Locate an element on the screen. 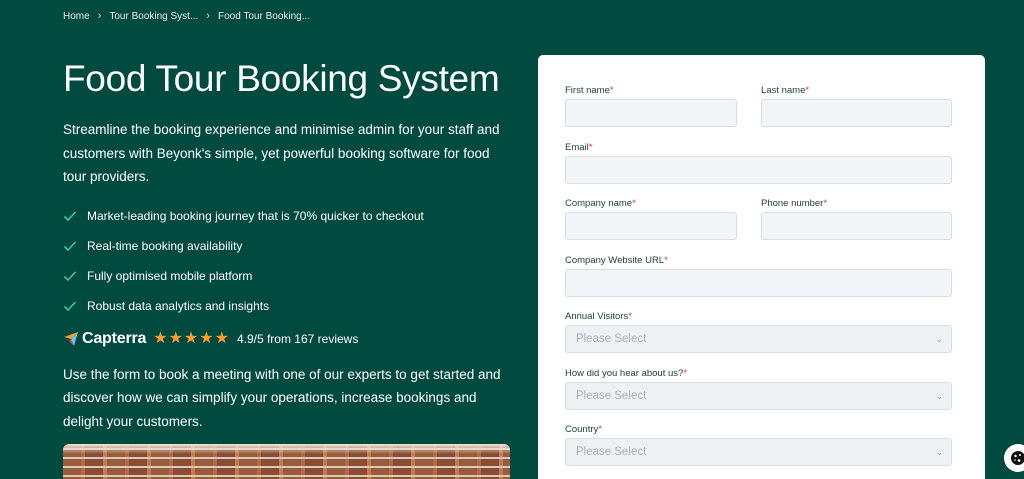 The height and width of the screenshot is (479, 1024). country-select: Please Select ⌄ is located at coordinates (758, 452).